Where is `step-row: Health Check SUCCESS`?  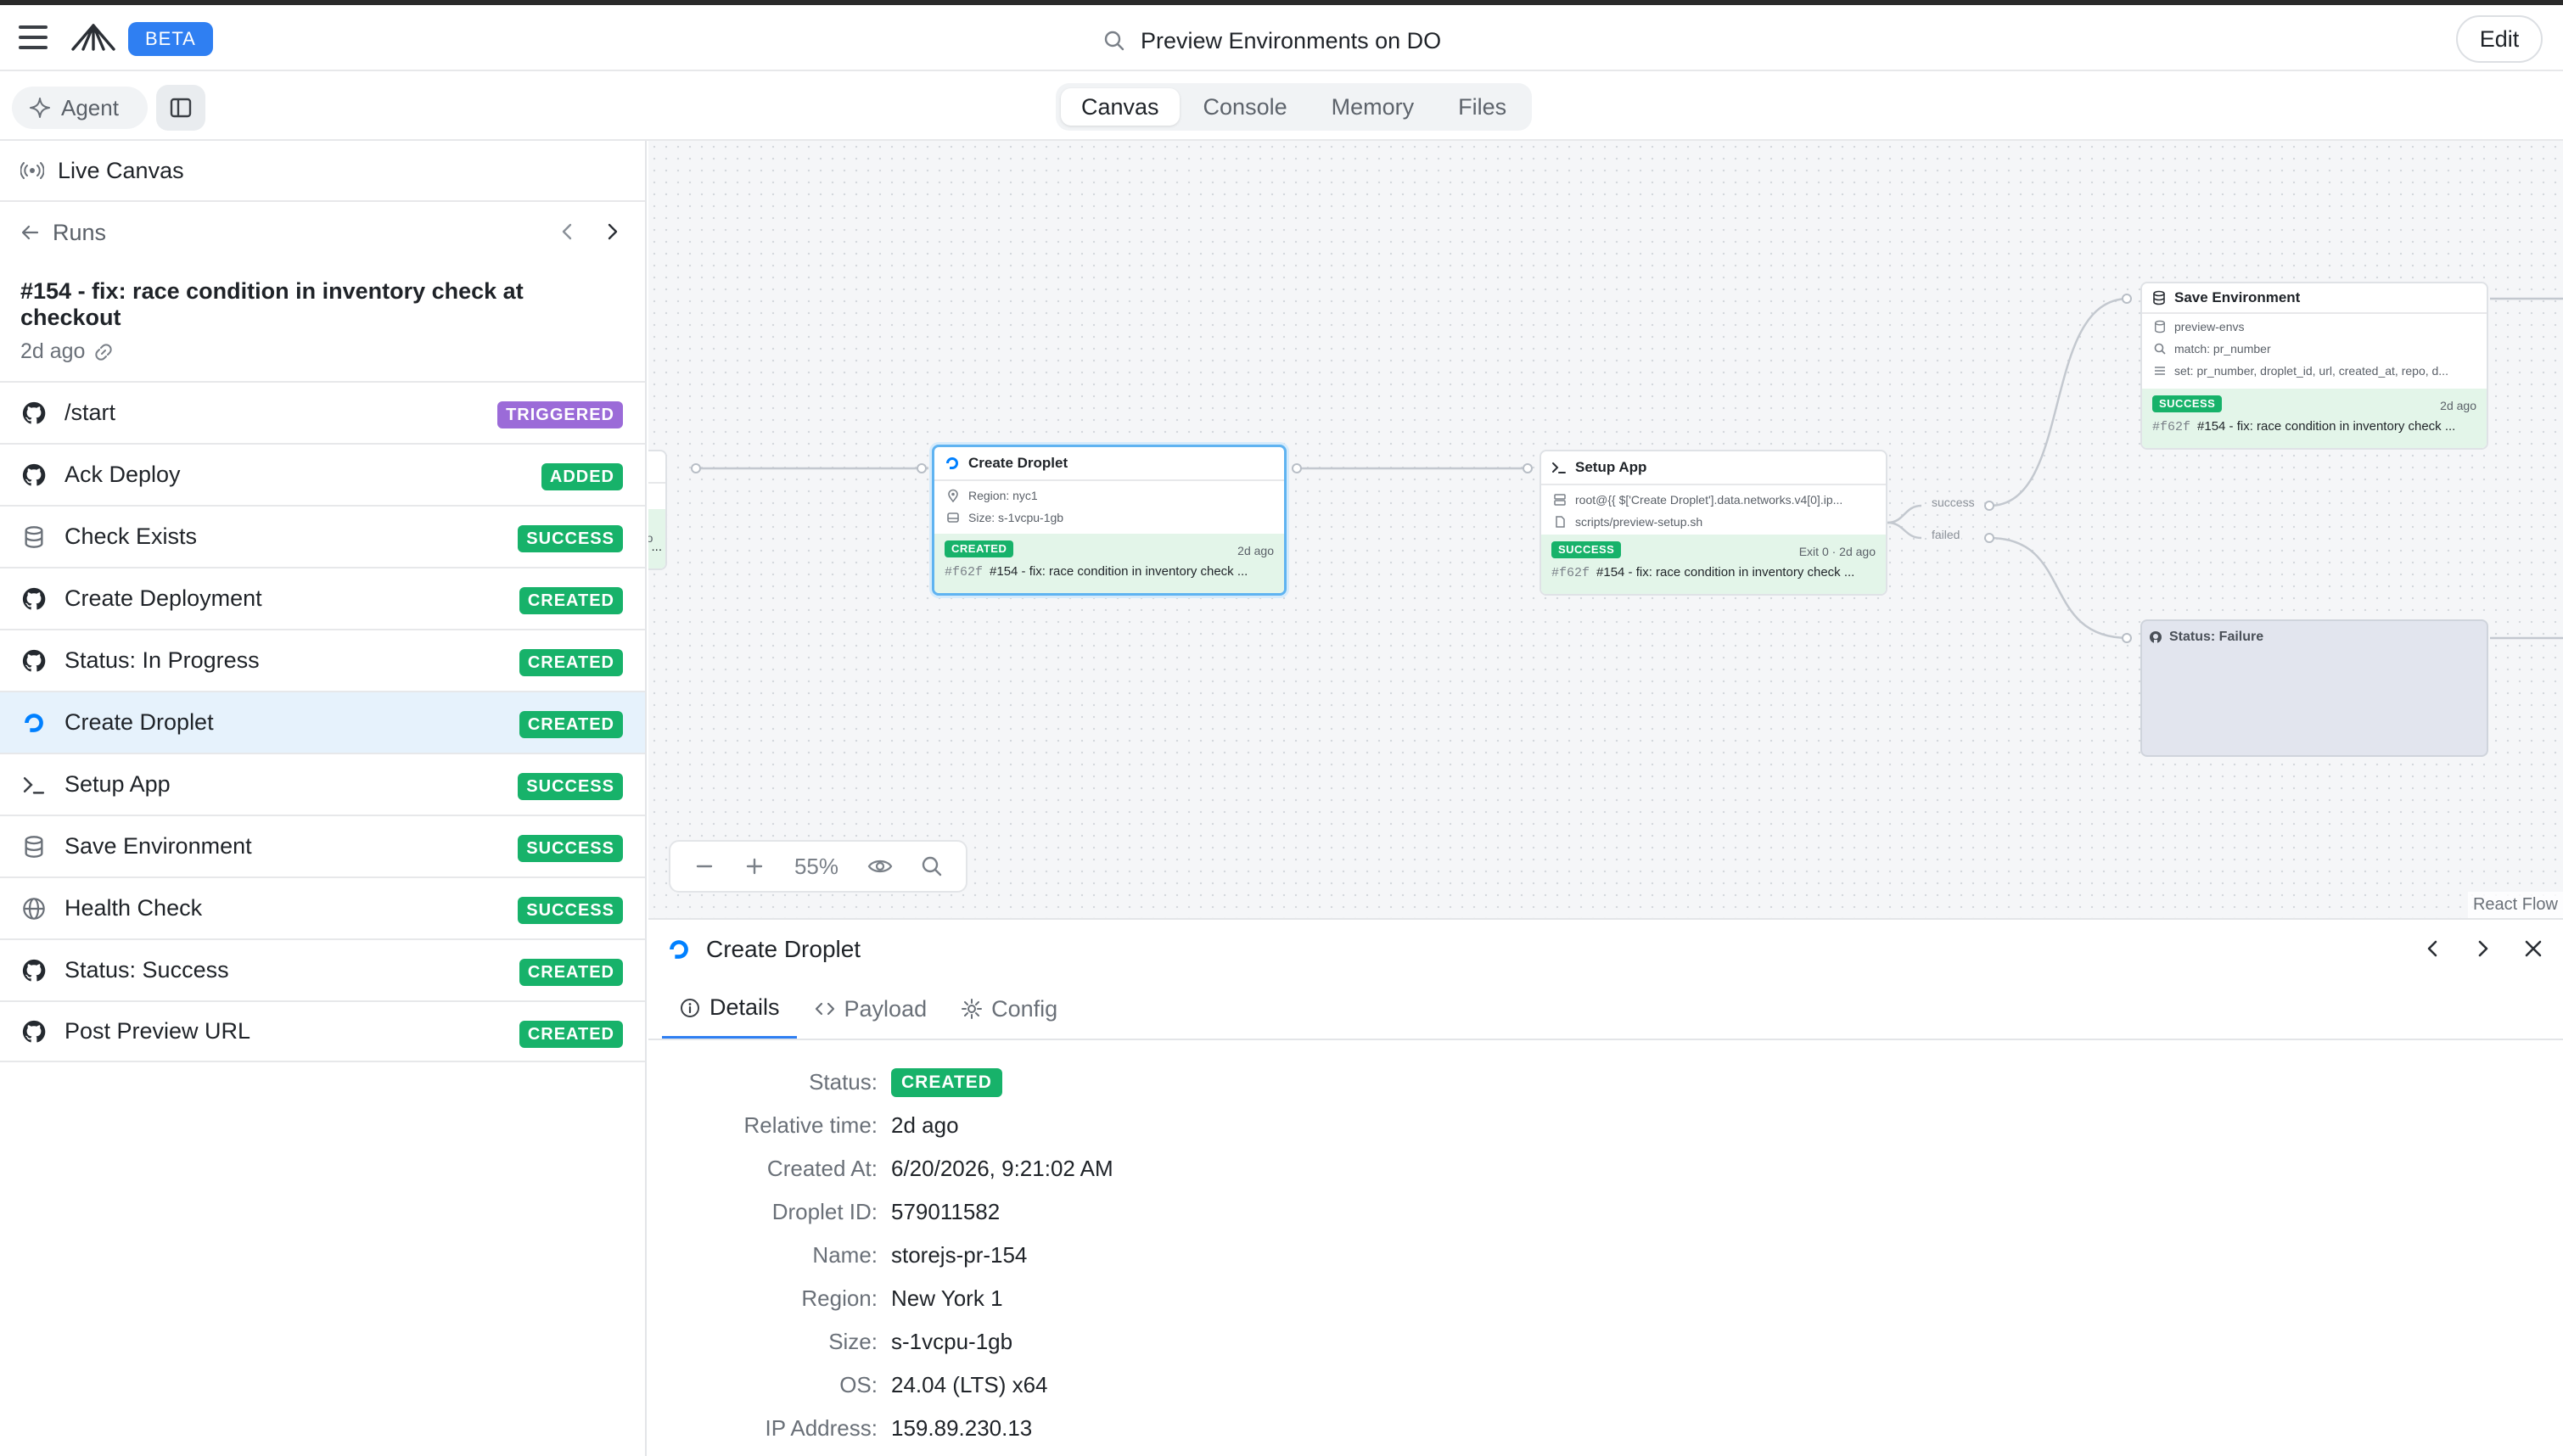
step-row: Health Check SUCCESS is located at coordinates (323, 907).